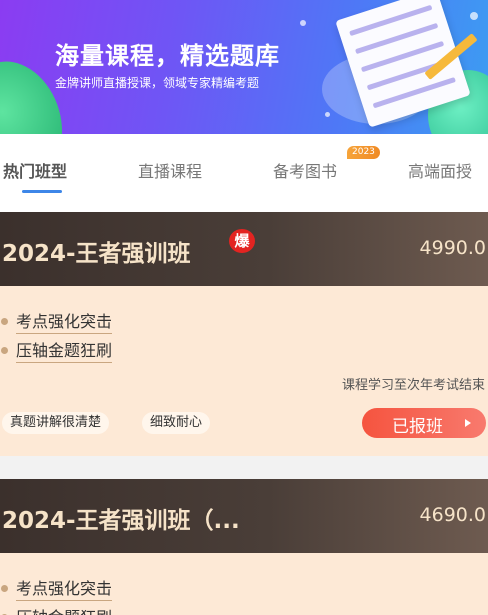 The height and width of the screenshot is (615, 488). Describe the element at coordinates (452, 515) in the screenshot. I see `course-price: 4690.0` at that location.